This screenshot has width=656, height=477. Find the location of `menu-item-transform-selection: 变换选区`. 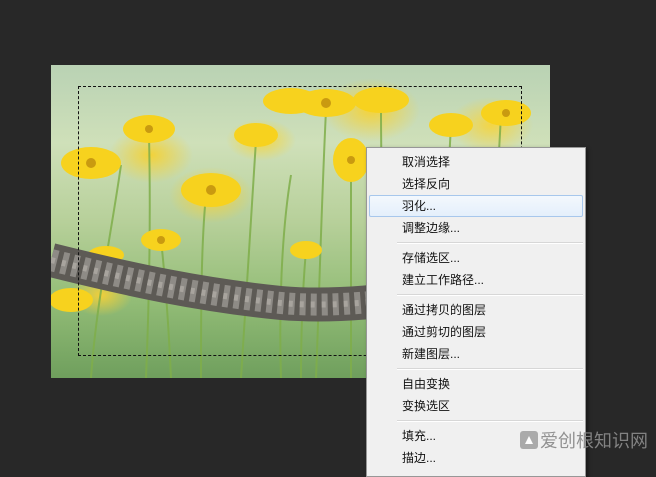

menu-item-transform-selection: 变换选区 is located at coordinates (476, 406).